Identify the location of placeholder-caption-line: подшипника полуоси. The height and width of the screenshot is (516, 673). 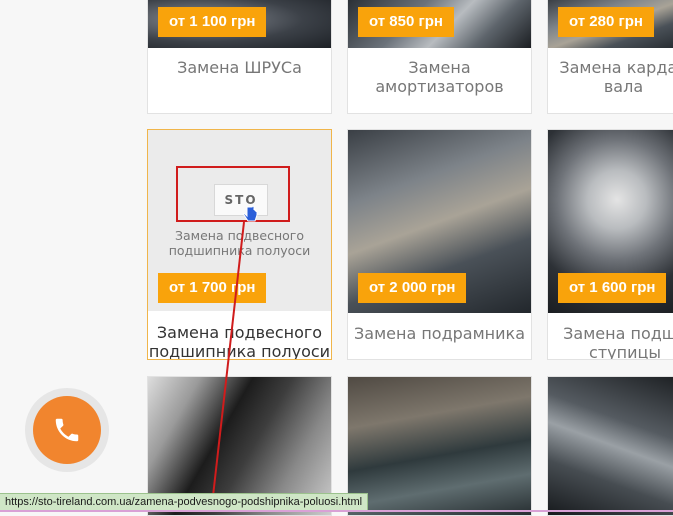
(239, 250).